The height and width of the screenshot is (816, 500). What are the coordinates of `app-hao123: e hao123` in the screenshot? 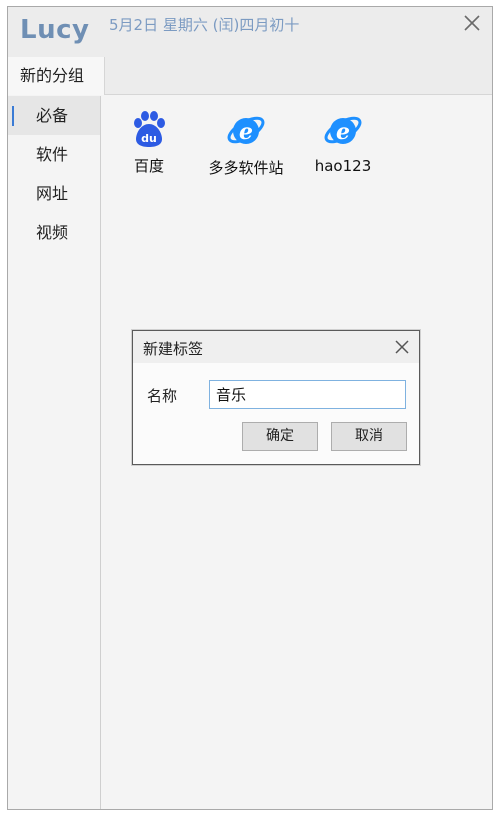 It's located at (343, 142).